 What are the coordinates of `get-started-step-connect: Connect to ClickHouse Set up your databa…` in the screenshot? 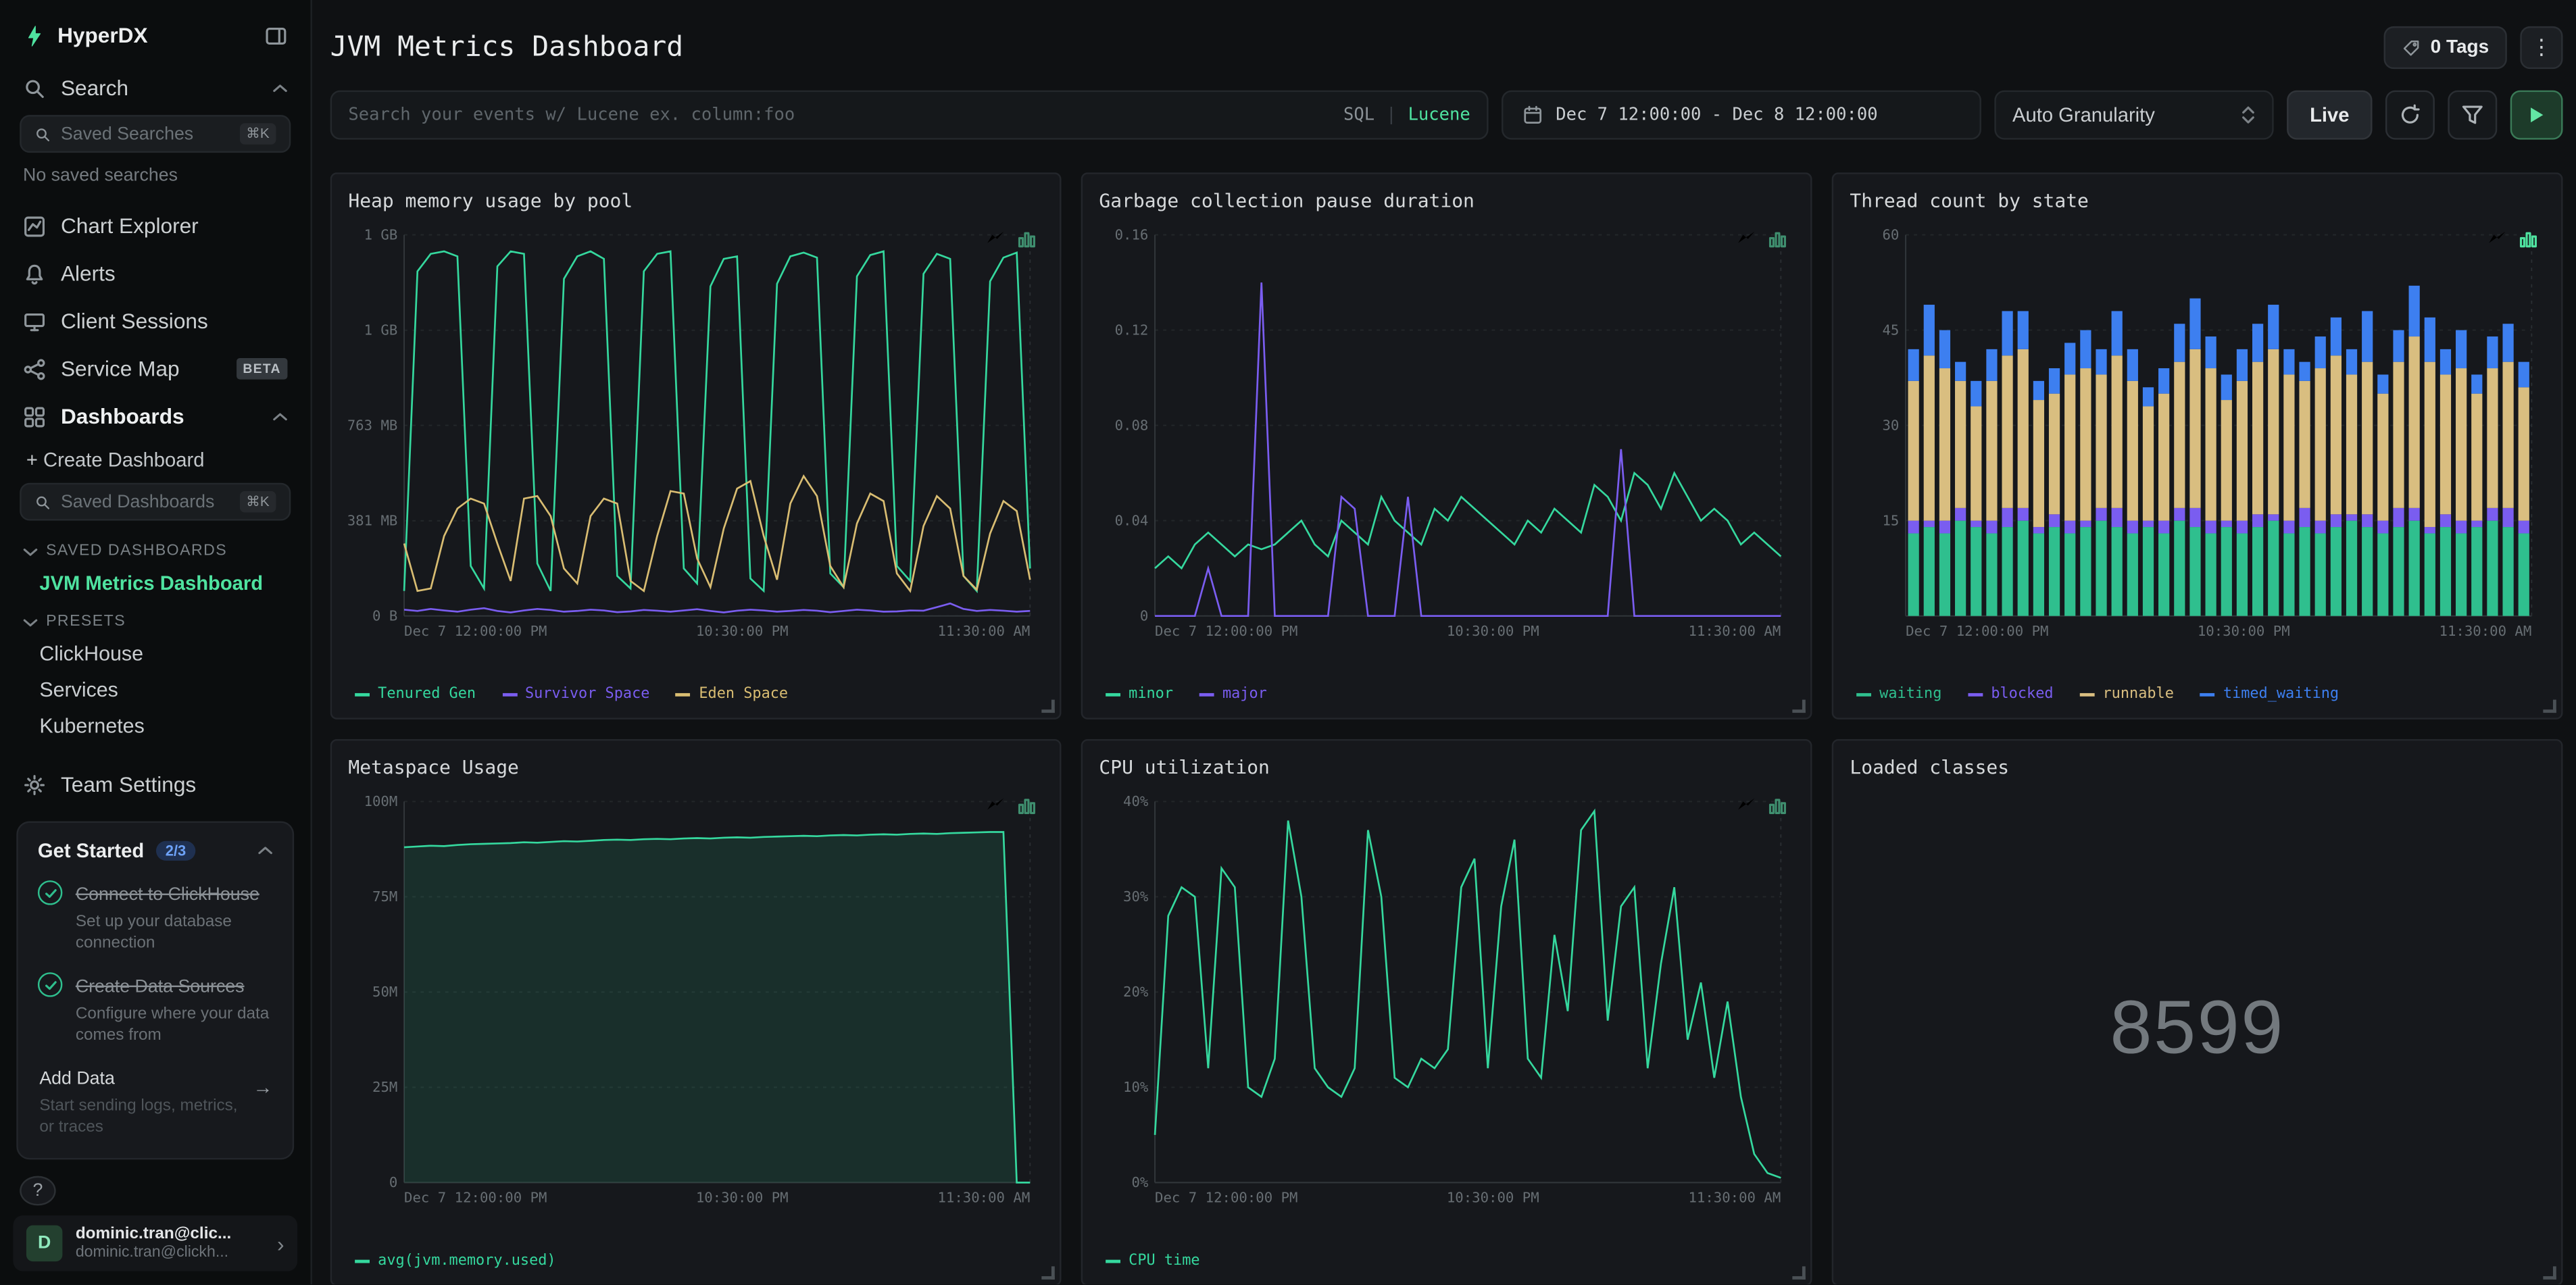 It's located at (155, 917).